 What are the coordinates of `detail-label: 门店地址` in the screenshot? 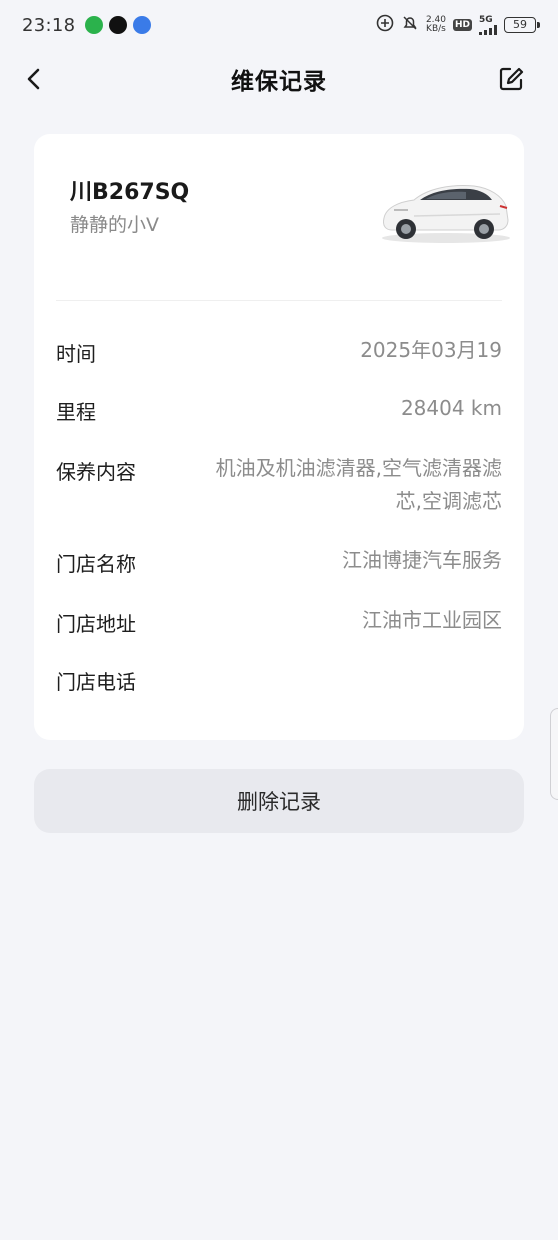 It's located at (96, 624).